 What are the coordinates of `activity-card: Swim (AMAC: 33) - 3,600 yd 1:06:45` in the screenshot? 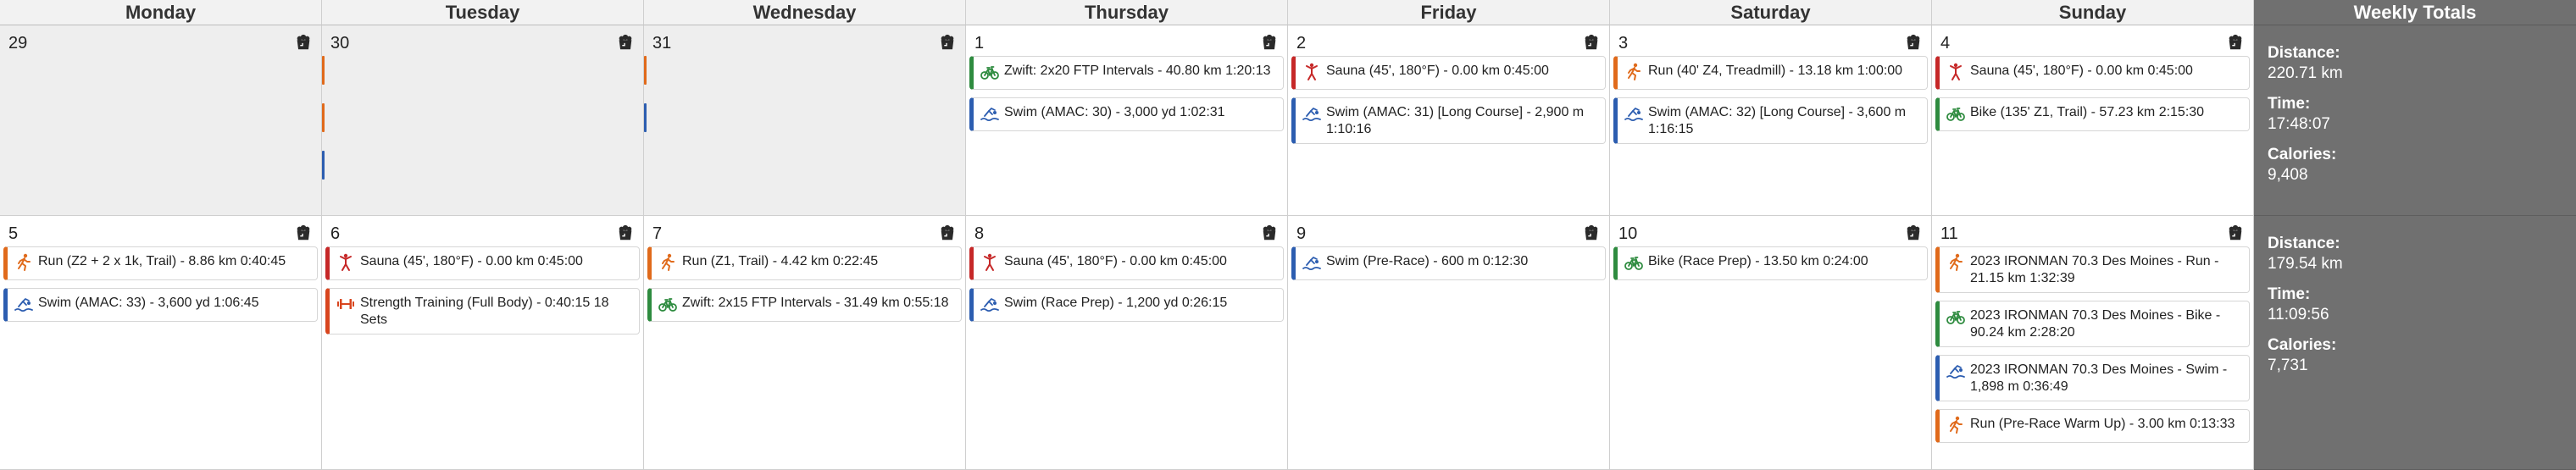 It's located at (160, 305).